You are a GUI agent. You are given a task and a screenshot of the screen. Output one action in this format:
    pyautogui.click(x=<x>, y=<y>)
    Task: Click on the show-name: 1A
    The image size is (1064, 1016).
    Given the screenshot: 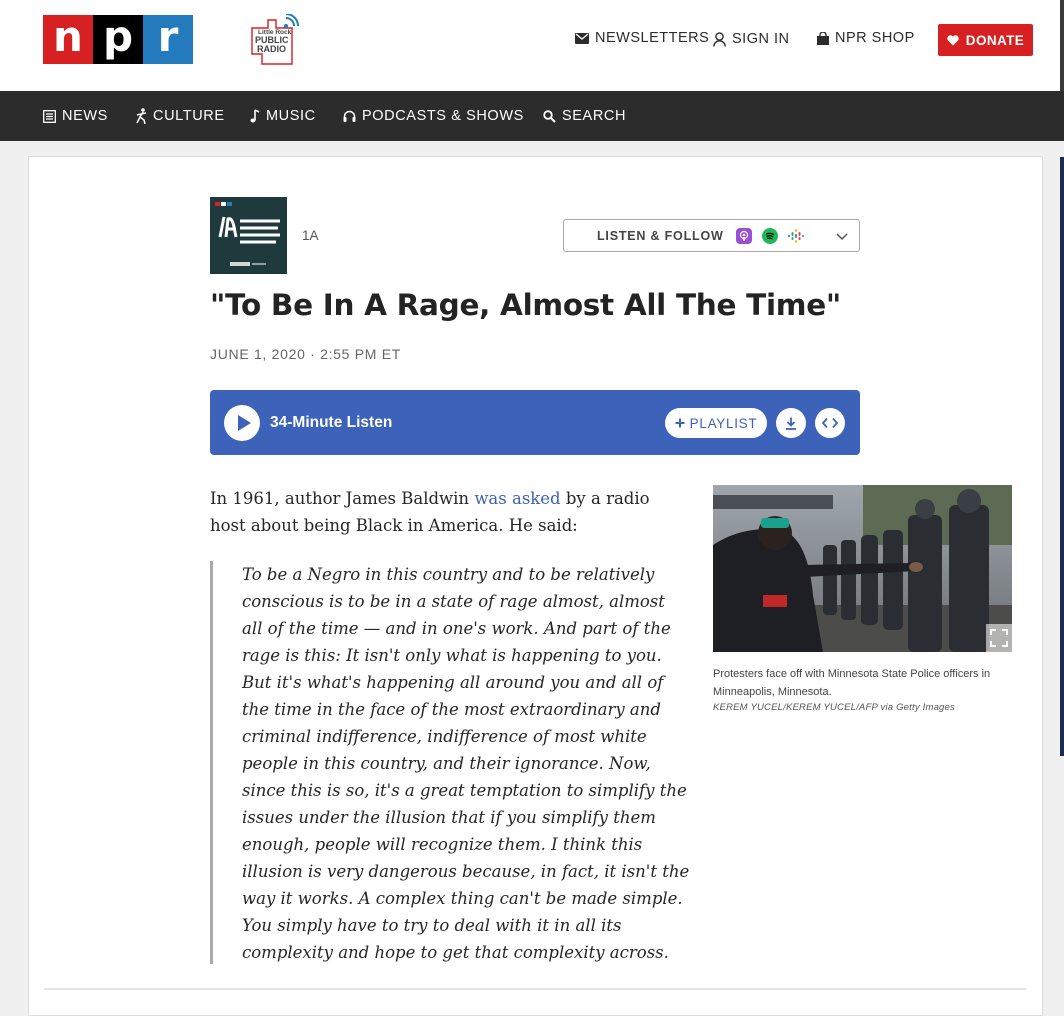 What is the action you would take?
    pyautogui.click(x=310, y=235)
    